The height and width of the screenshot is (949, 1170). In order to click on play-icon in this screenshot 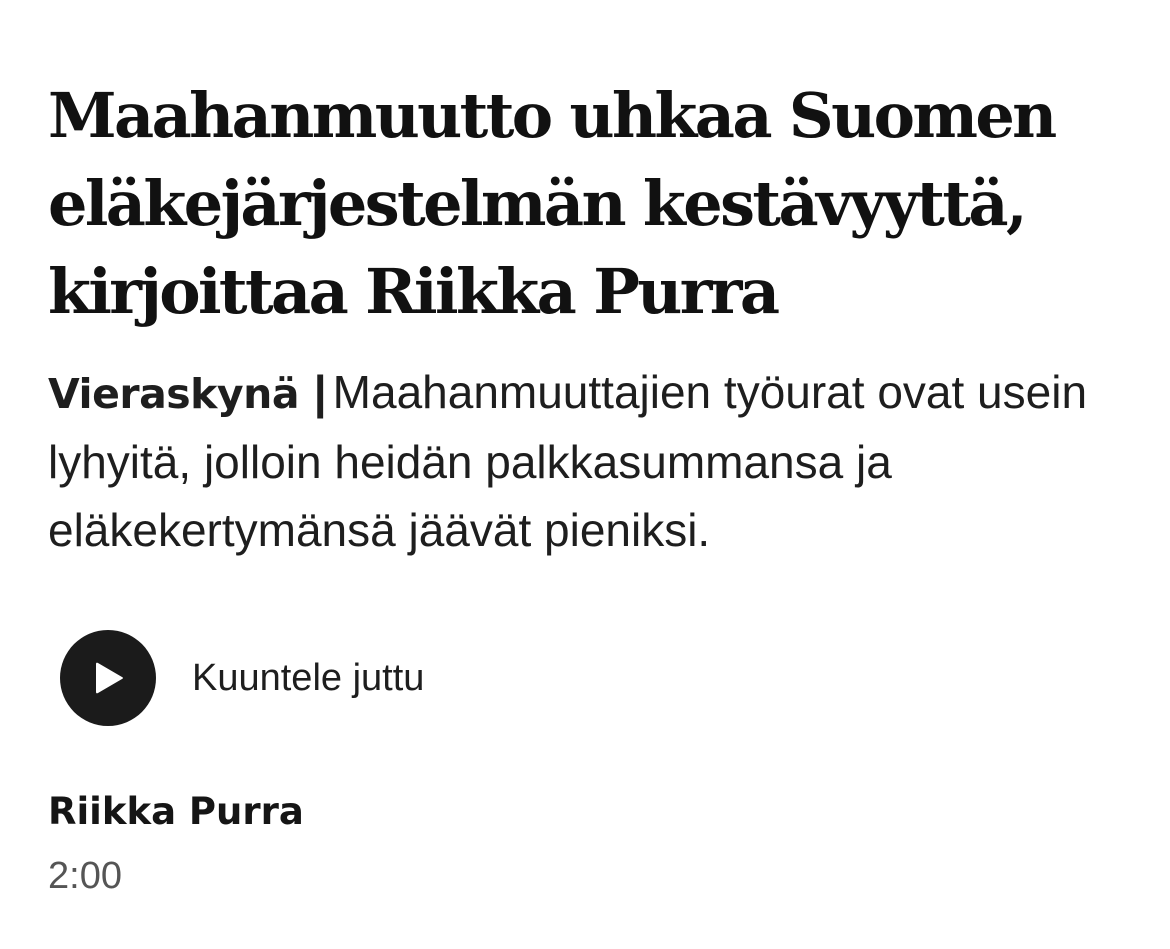, I will do `click(109, 678)`.